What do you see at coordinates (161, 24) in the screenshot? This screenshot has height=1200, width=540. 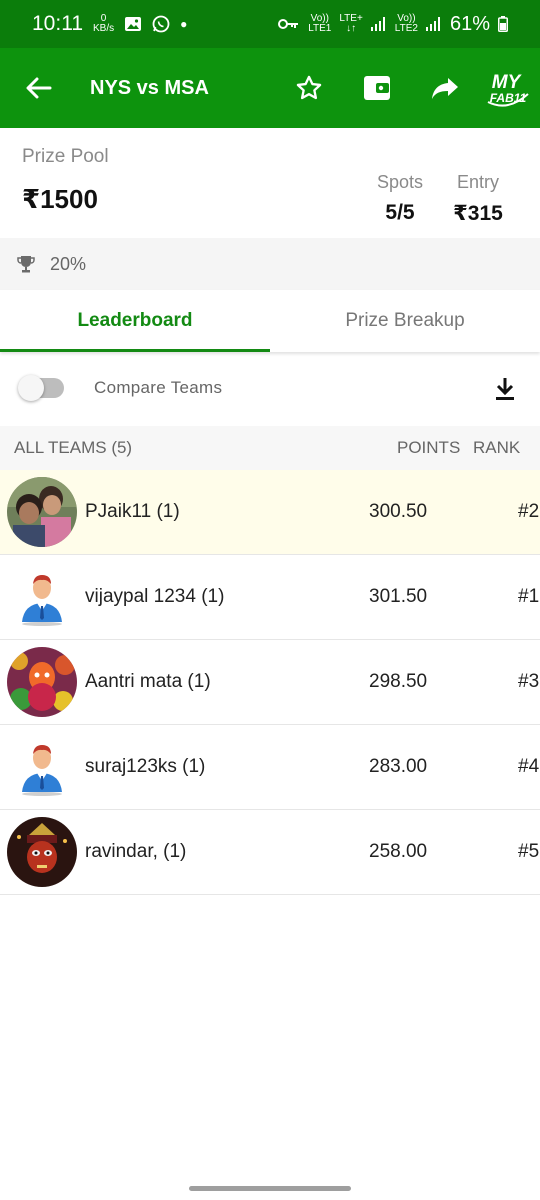 I see `whatsapp-icon` at bounding box center [161, 24].